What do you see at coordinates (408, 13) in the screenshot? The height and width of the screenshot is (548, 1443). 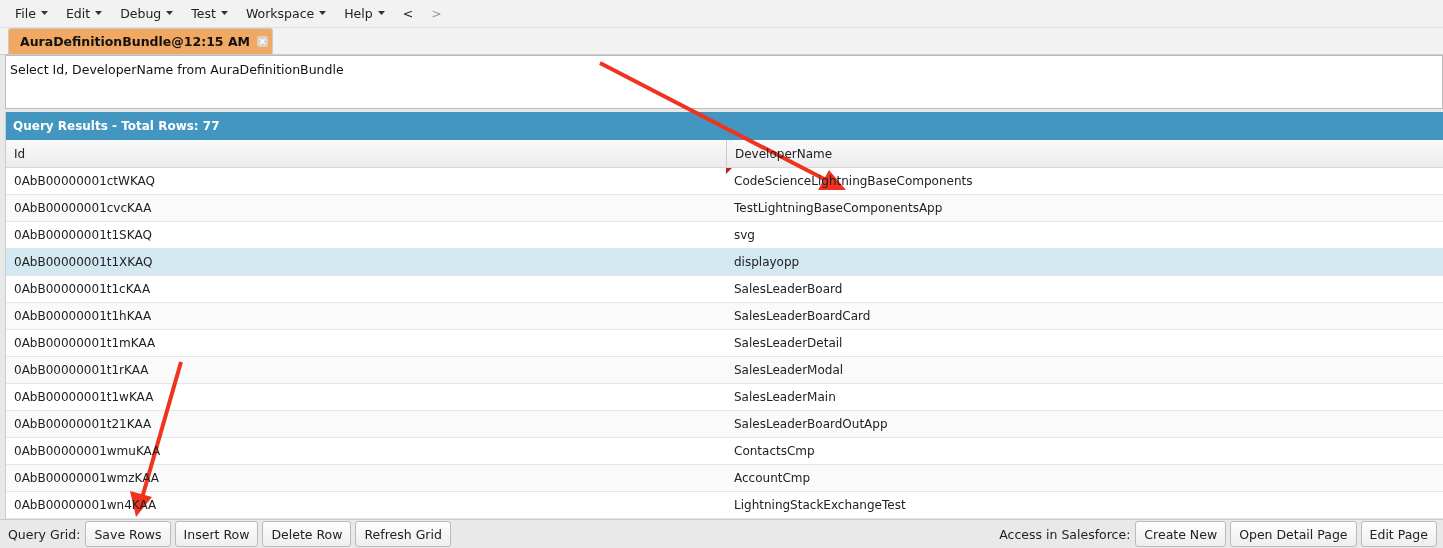 I see `menu-item: <` at bounding box center [408, 13].